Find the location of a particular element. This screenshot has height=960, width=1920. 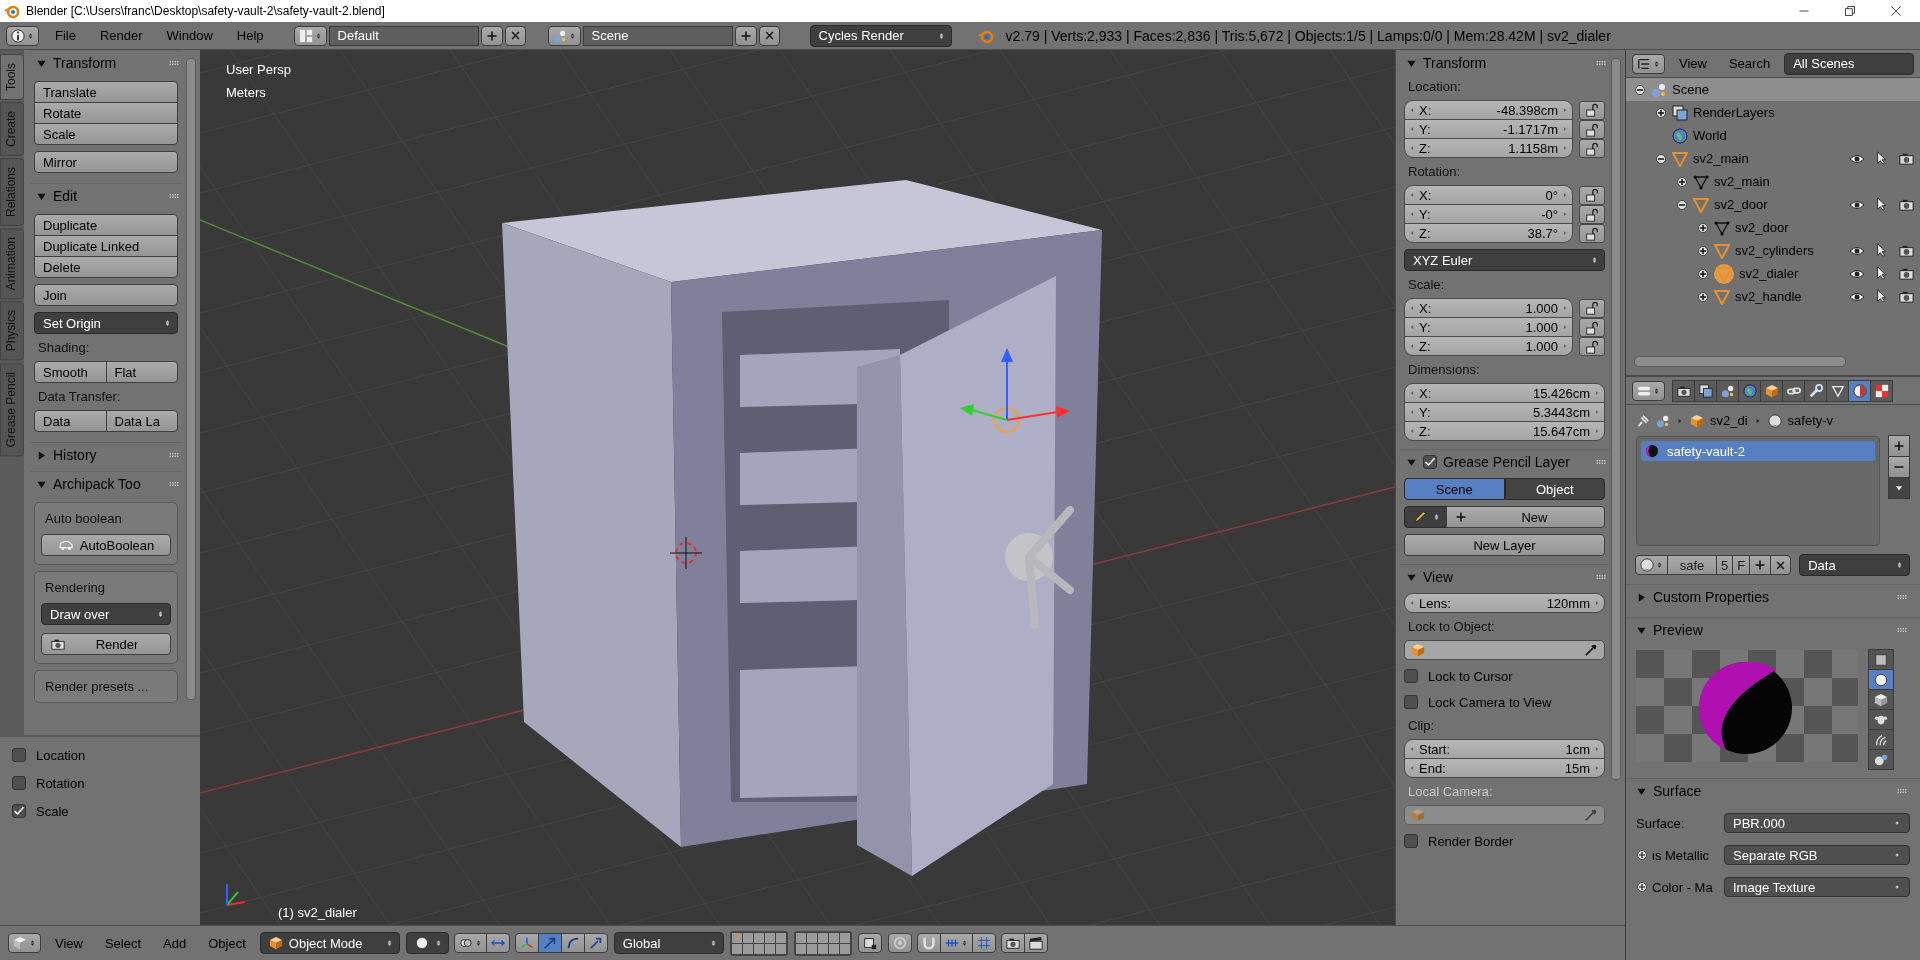

tool-button: Duplicate is located at coordinates (106, 225).